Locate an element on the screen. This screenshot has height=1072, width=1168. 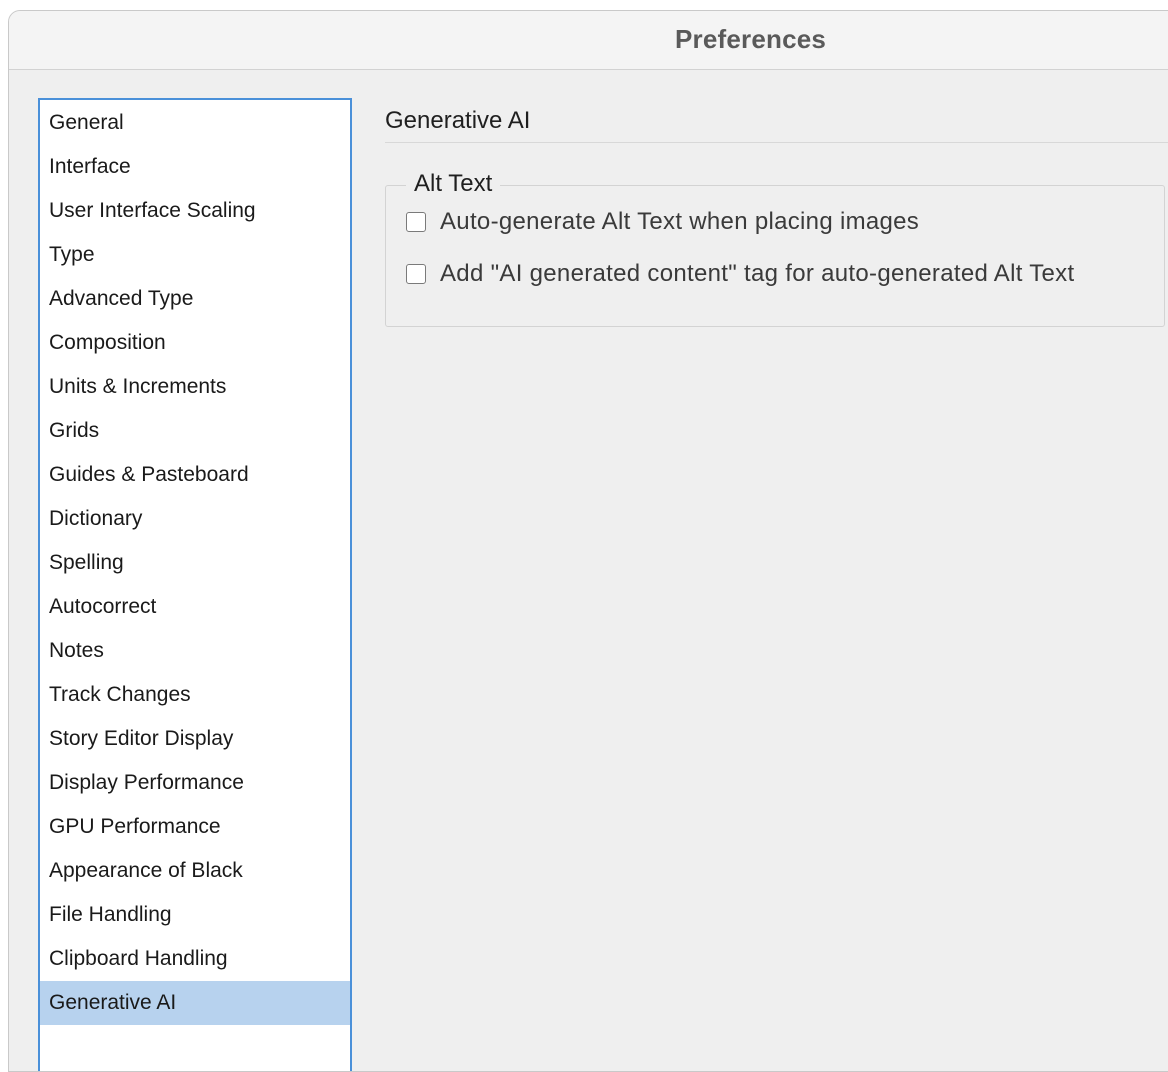
sidebar-item-notes: Notes is located at coordinates (195, 651).